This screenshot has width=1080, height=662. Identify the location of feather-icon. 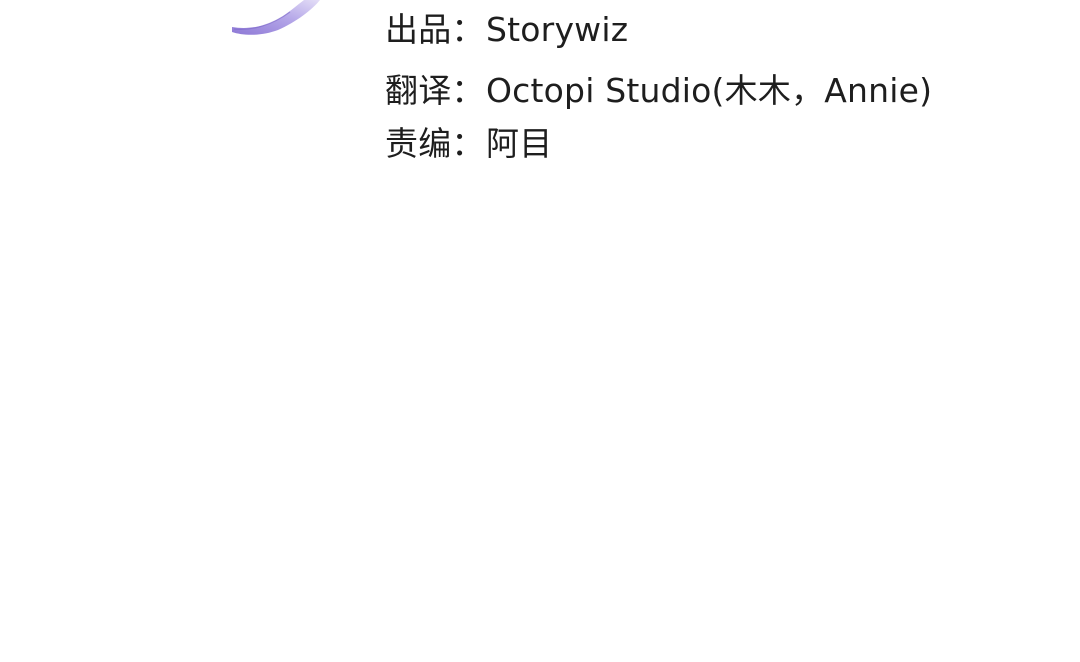
(276, 17).